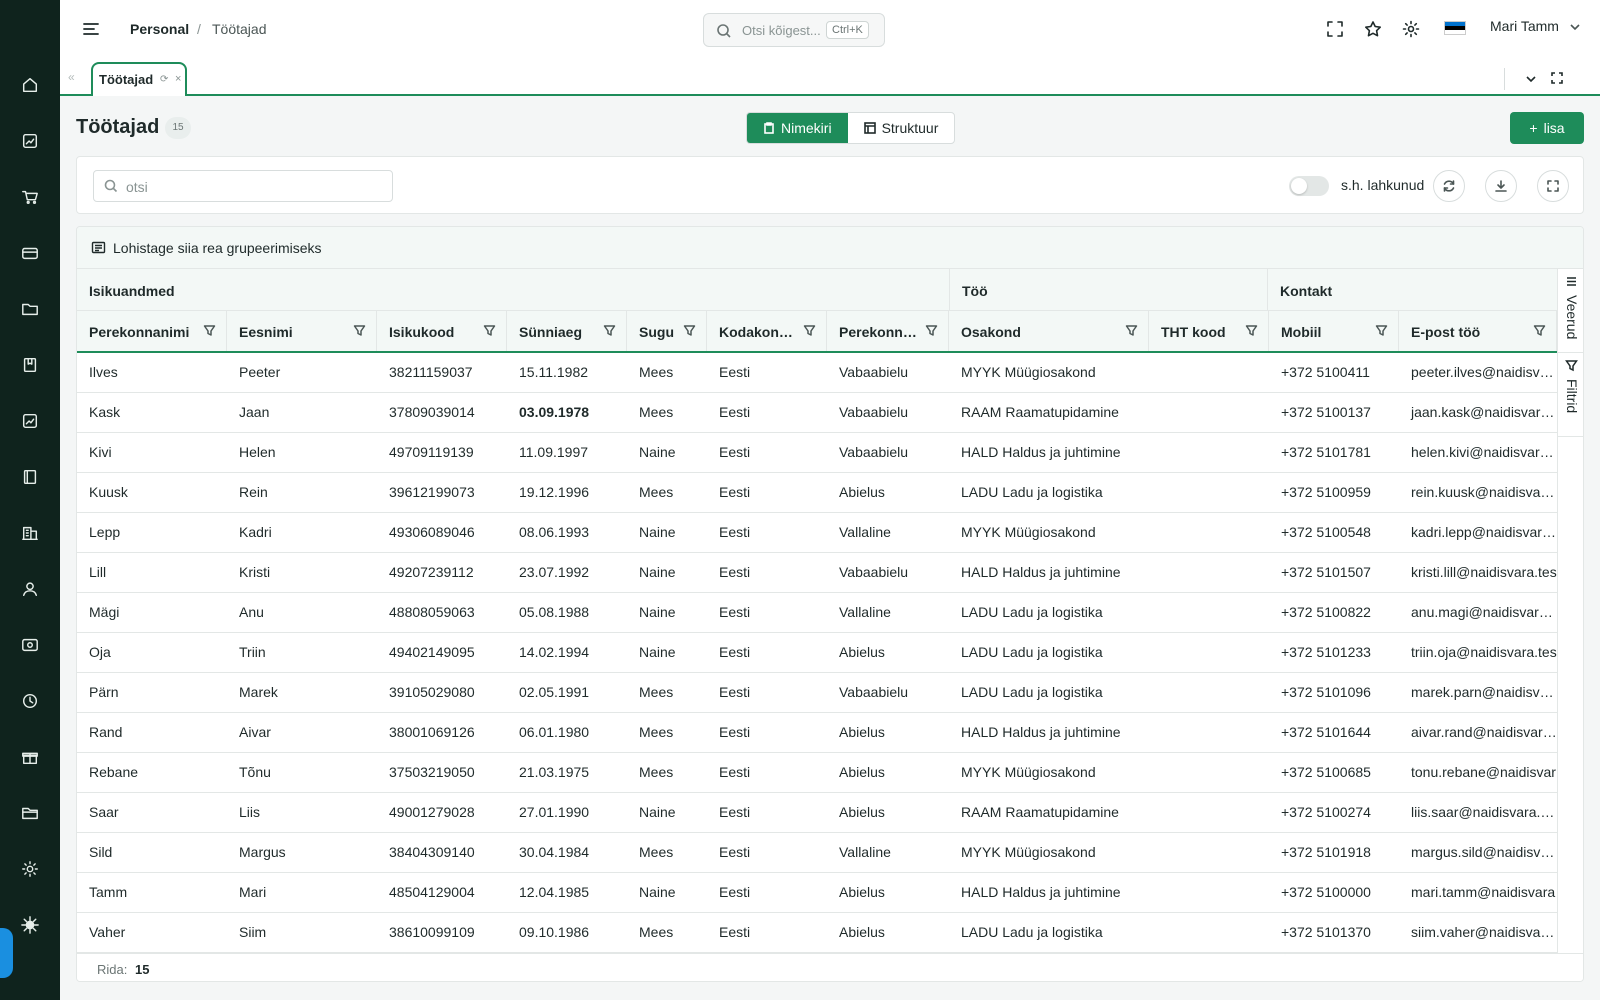  Describe the element at coordinates (30, 141) in the screenshot. I see `chart-icon` at that location.